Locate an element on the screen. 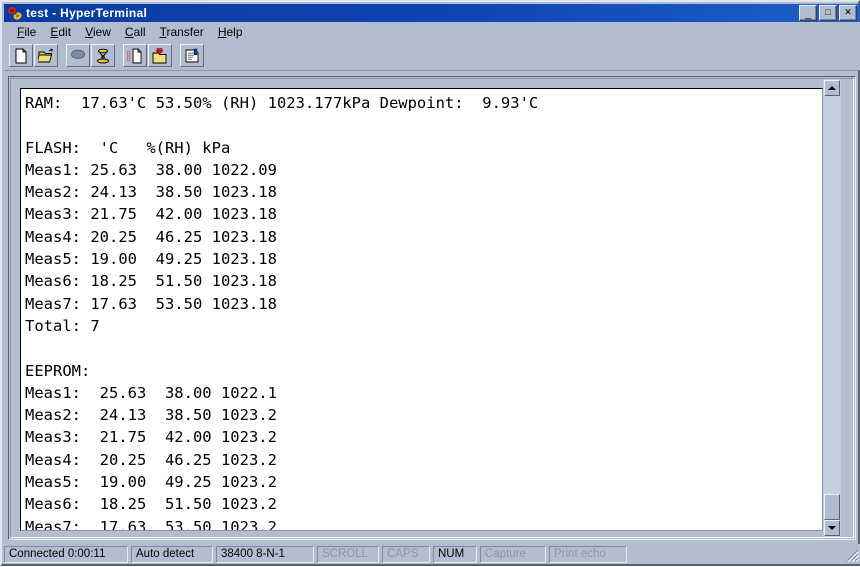 This screenshot has width=860, height=567. open-button is located at coordinates (46, 55).